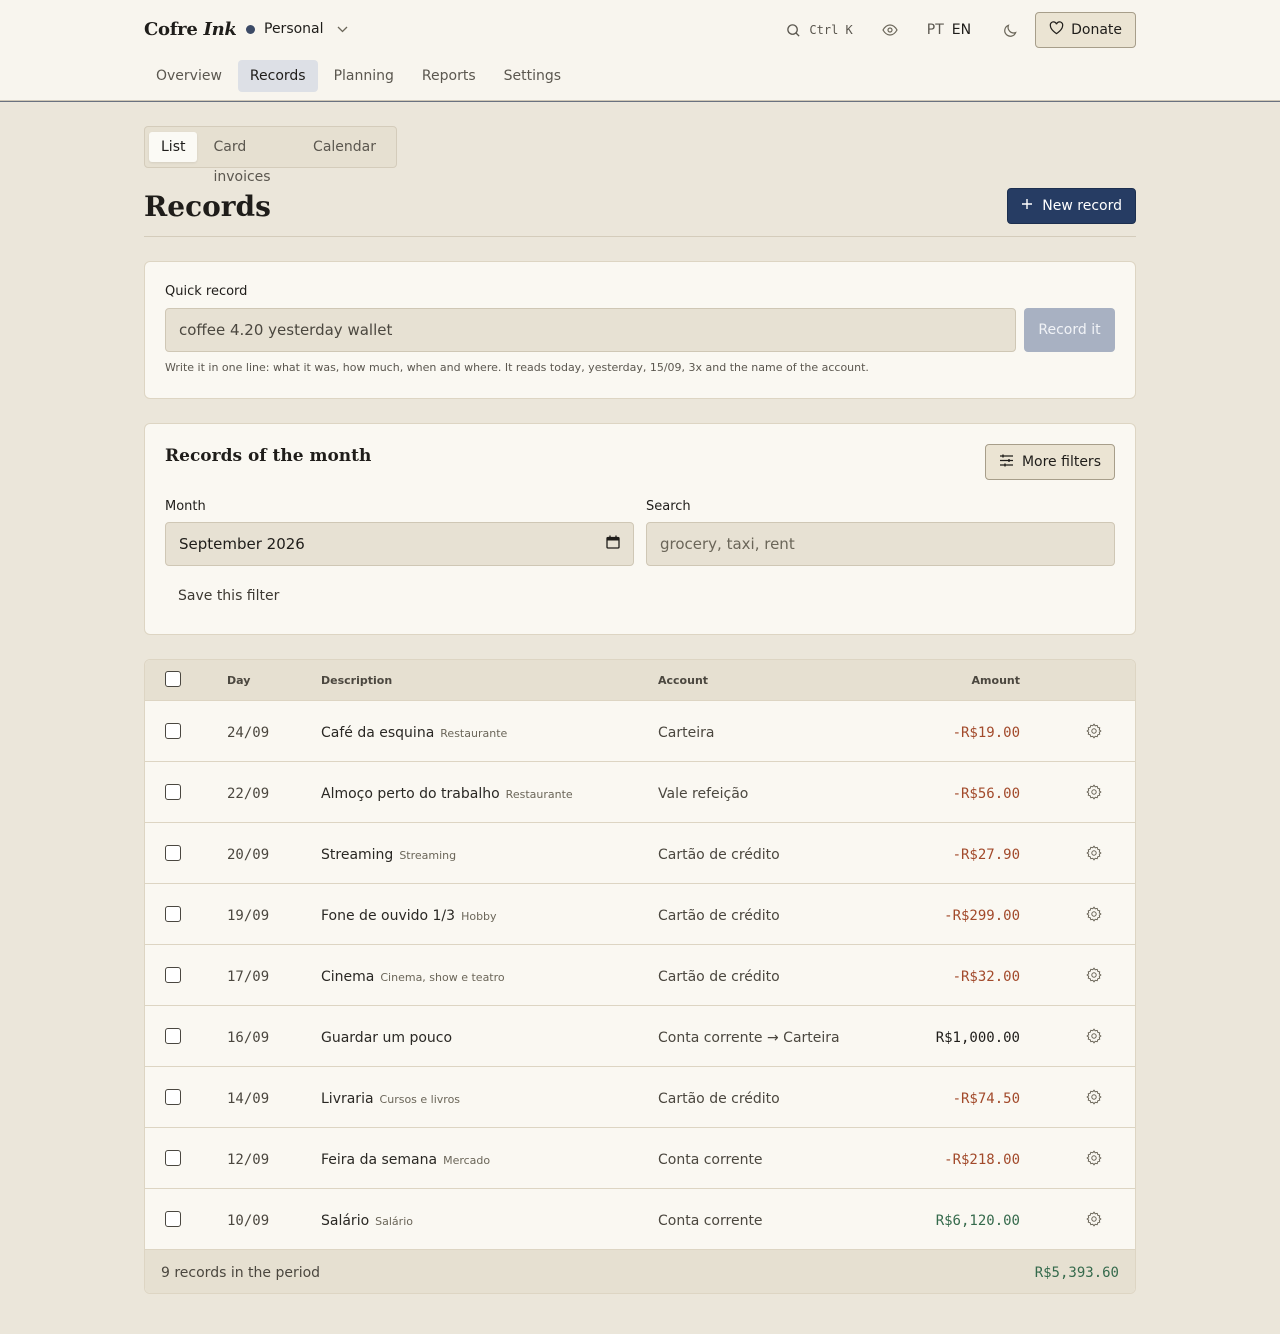 The image size is (1280, 1334). What do you see at coordinates (986, 794) in the screenshot?
I see `row-amount: -R$56.00` at bounding box center [986, 794].